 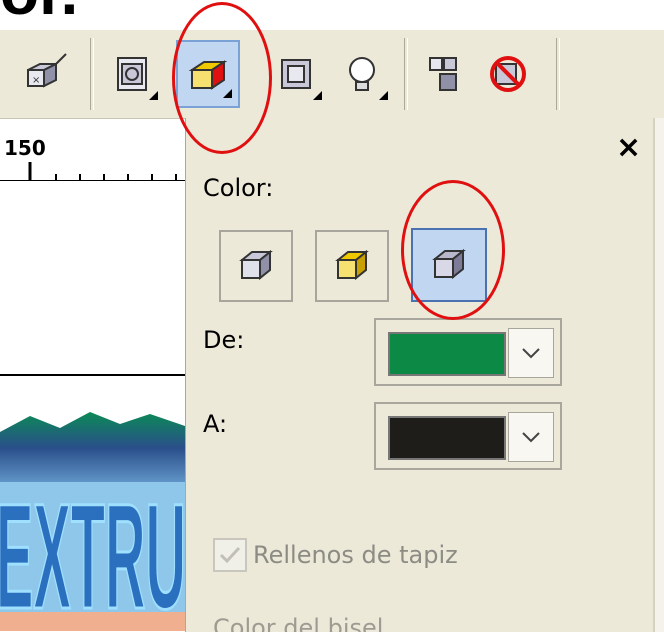 I want to click on from-label: De:, so click(x=224, y=340).